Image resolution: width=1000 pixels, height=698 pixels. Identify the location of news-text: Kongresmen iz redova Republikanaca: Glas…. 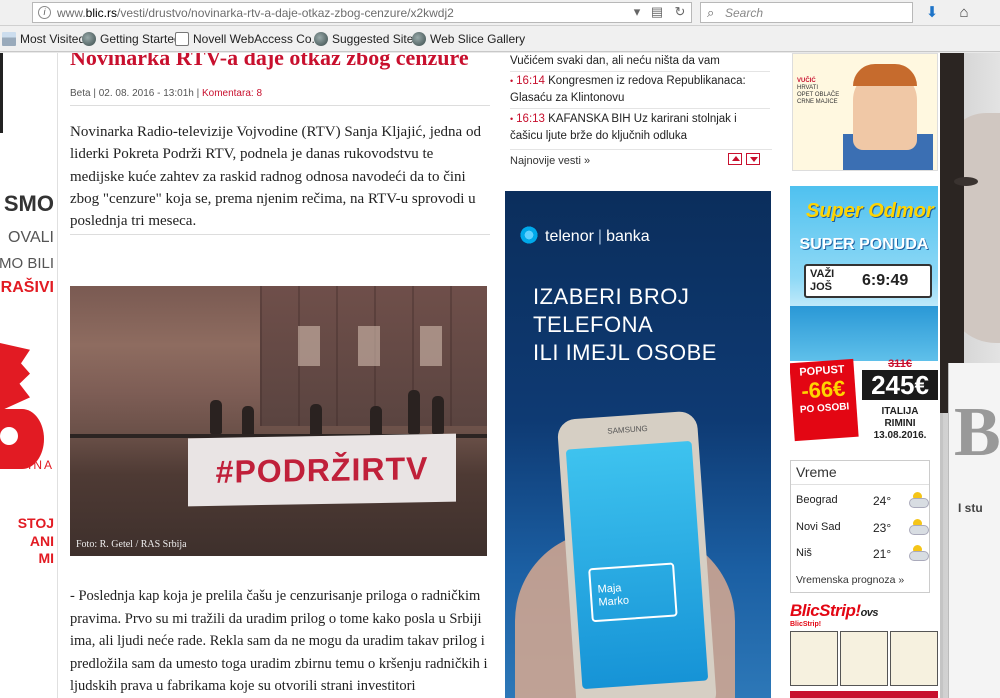
(628, 89).